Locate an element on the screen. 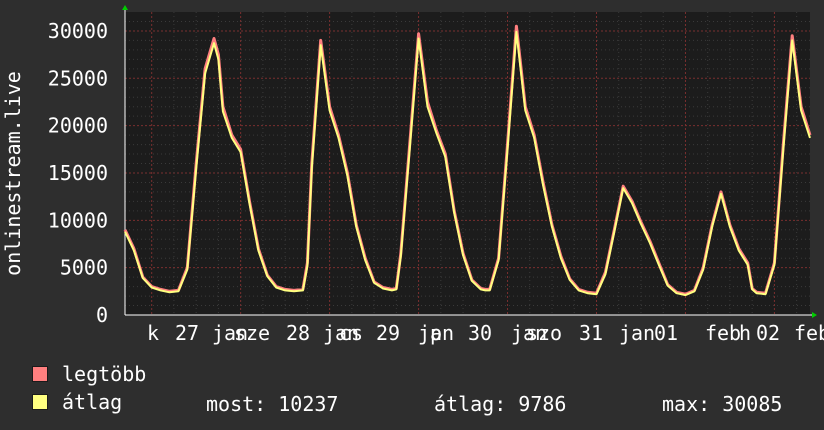 This screenshot has height=430, width=824. x-tick-label: h is located at coordinates (745, 333).